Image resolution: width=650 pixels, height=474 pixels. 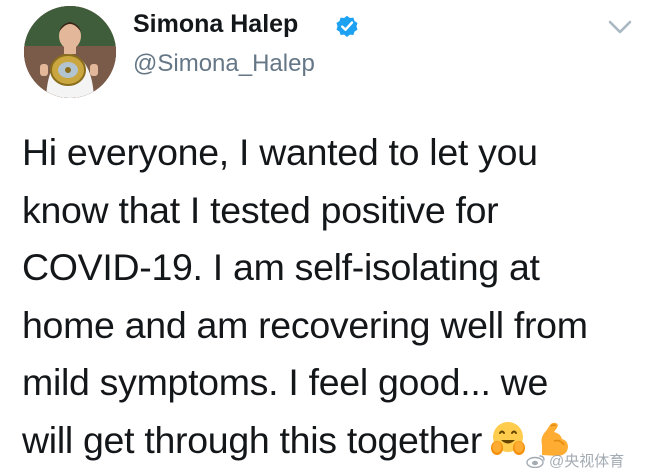 I want to click on tweet-line: mild symptoms. I feel good... we, so click(x=285, y=382).